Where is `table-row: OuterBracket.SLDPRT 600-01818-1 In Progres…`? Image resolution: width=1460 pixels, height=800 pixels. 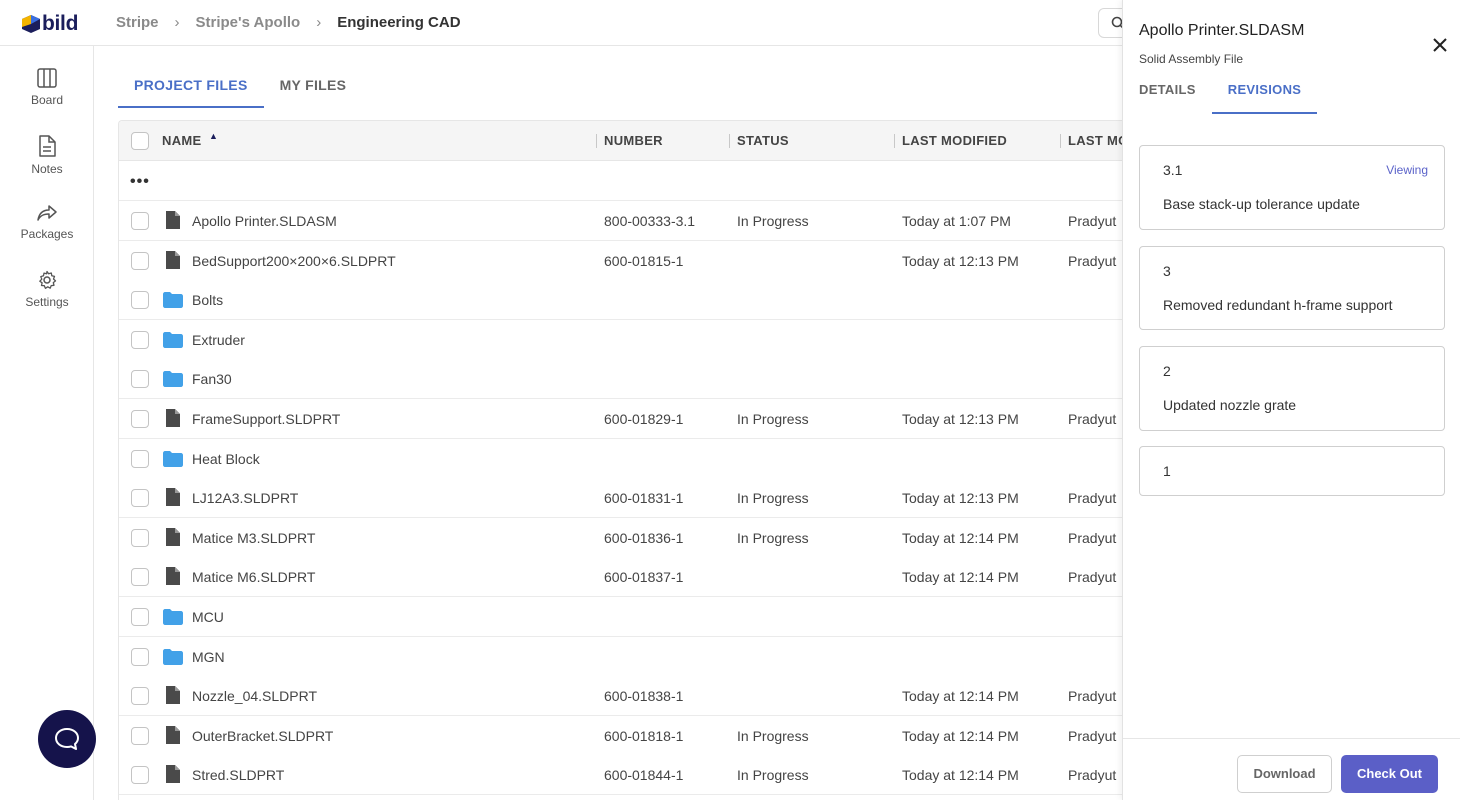 table-row: OuterBracket.SLDPRT 600-01818-1 In Progres… is located at coordinates (620, 735).